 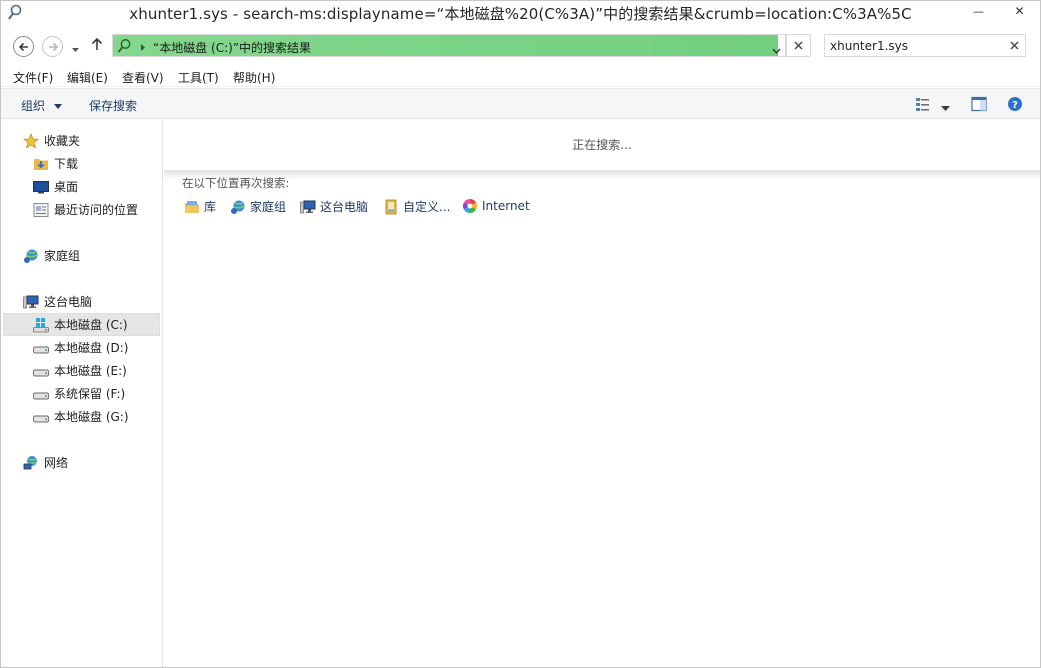 What do you see at coordinates (66, 187) in the screenshot?
I see `nav-desktop-label: 桌面` at bounding box center [66, 187].